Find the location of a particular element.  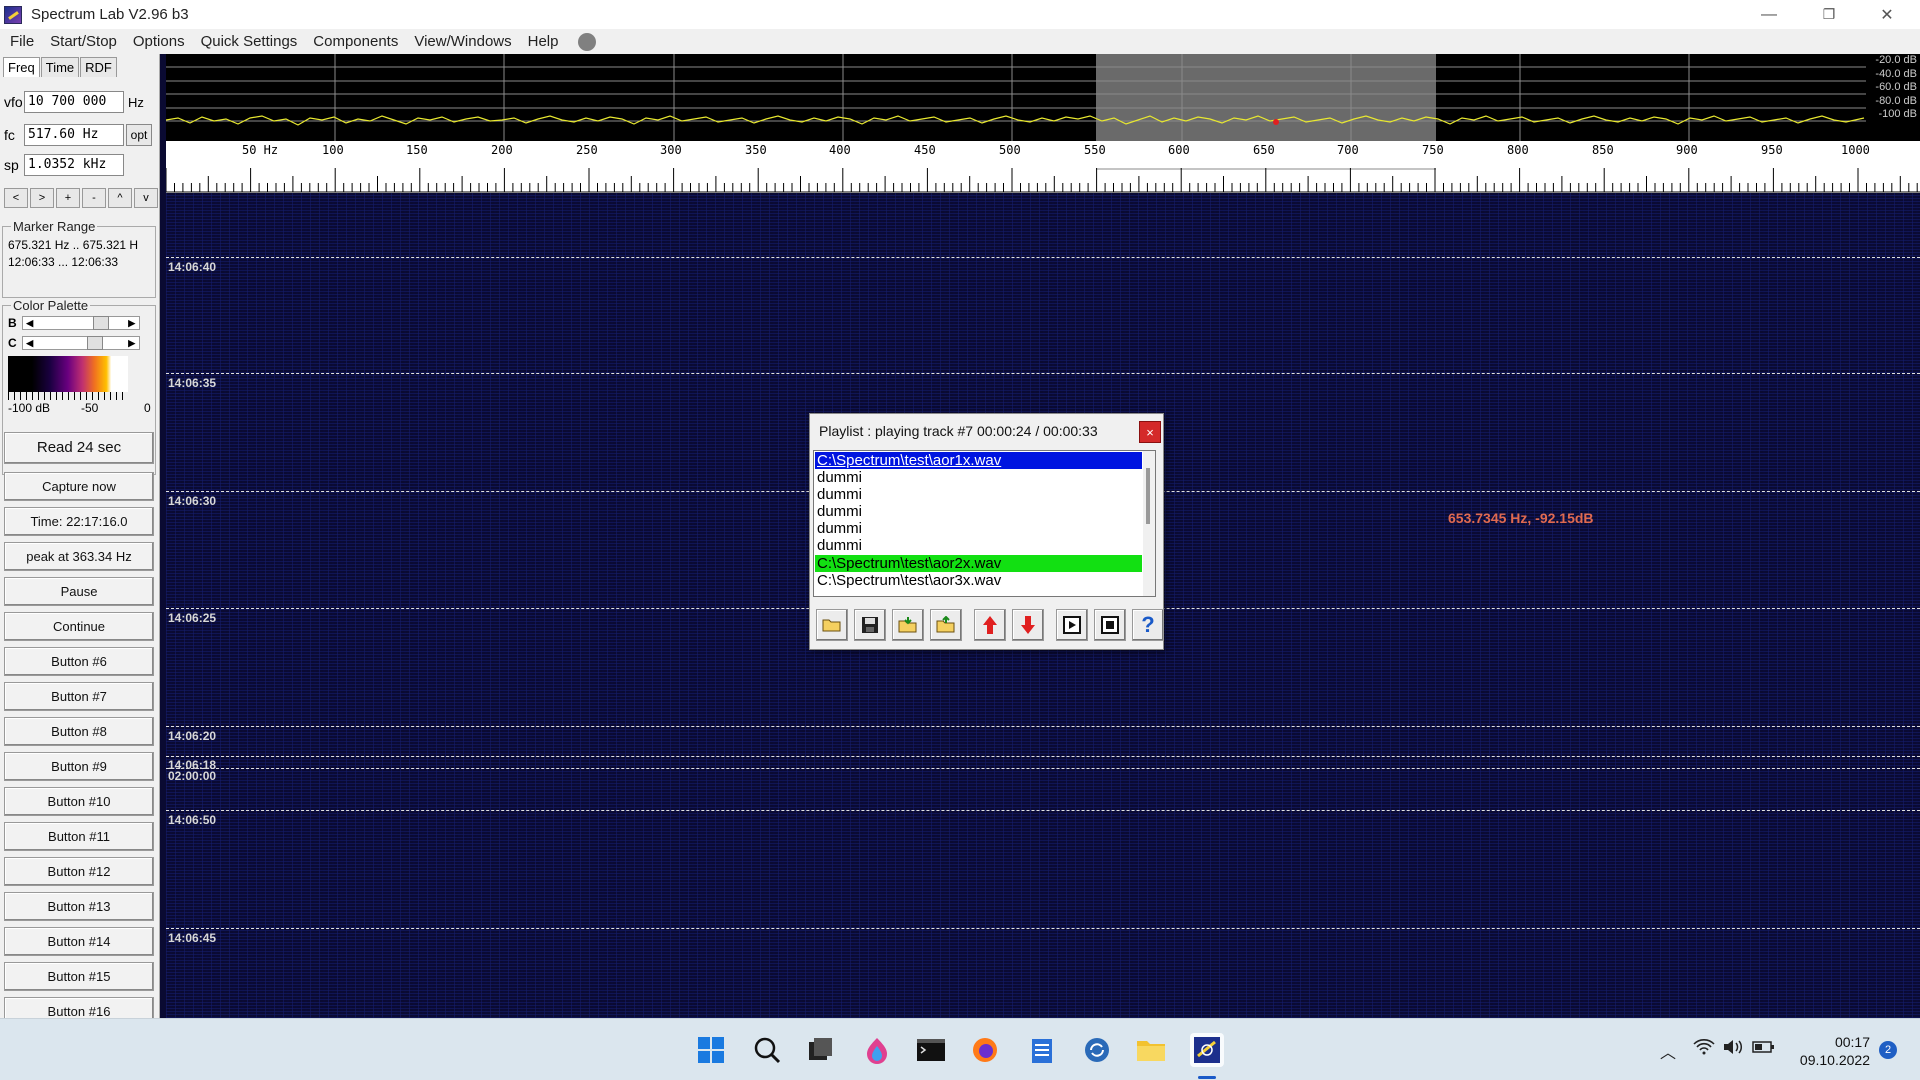

scale-up-button: ^ is located at coordinates (120, 198).